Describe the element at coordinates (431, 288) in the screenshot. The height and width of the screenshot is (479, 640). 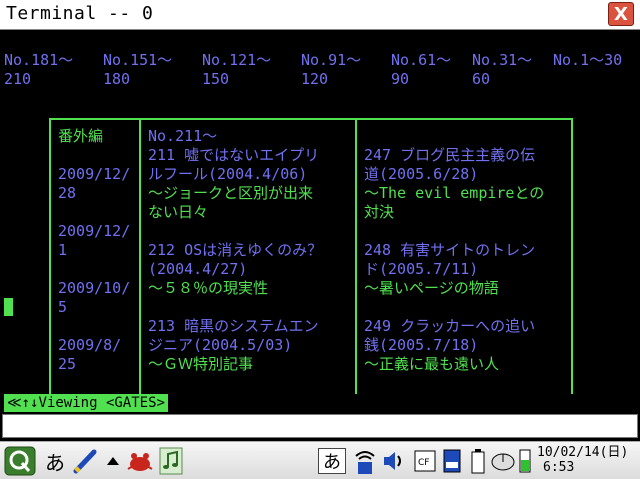
I see `entry-248-desc: 〜暑いページの物語` at that location.